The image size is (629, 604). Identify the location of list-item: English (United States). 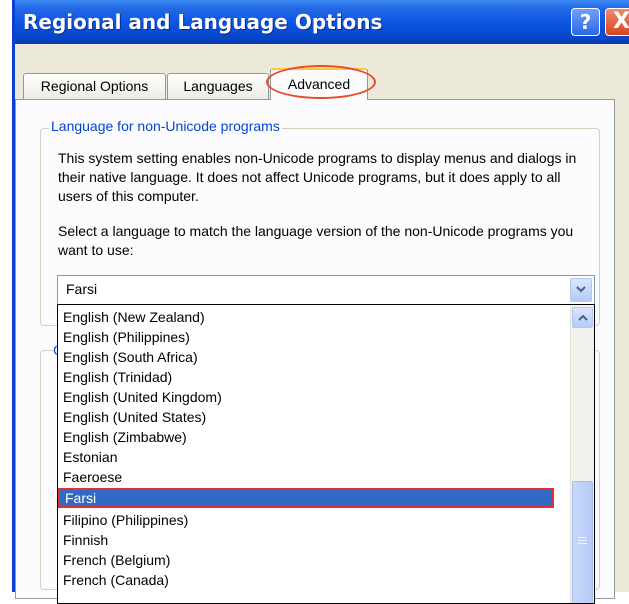
(306, 417).